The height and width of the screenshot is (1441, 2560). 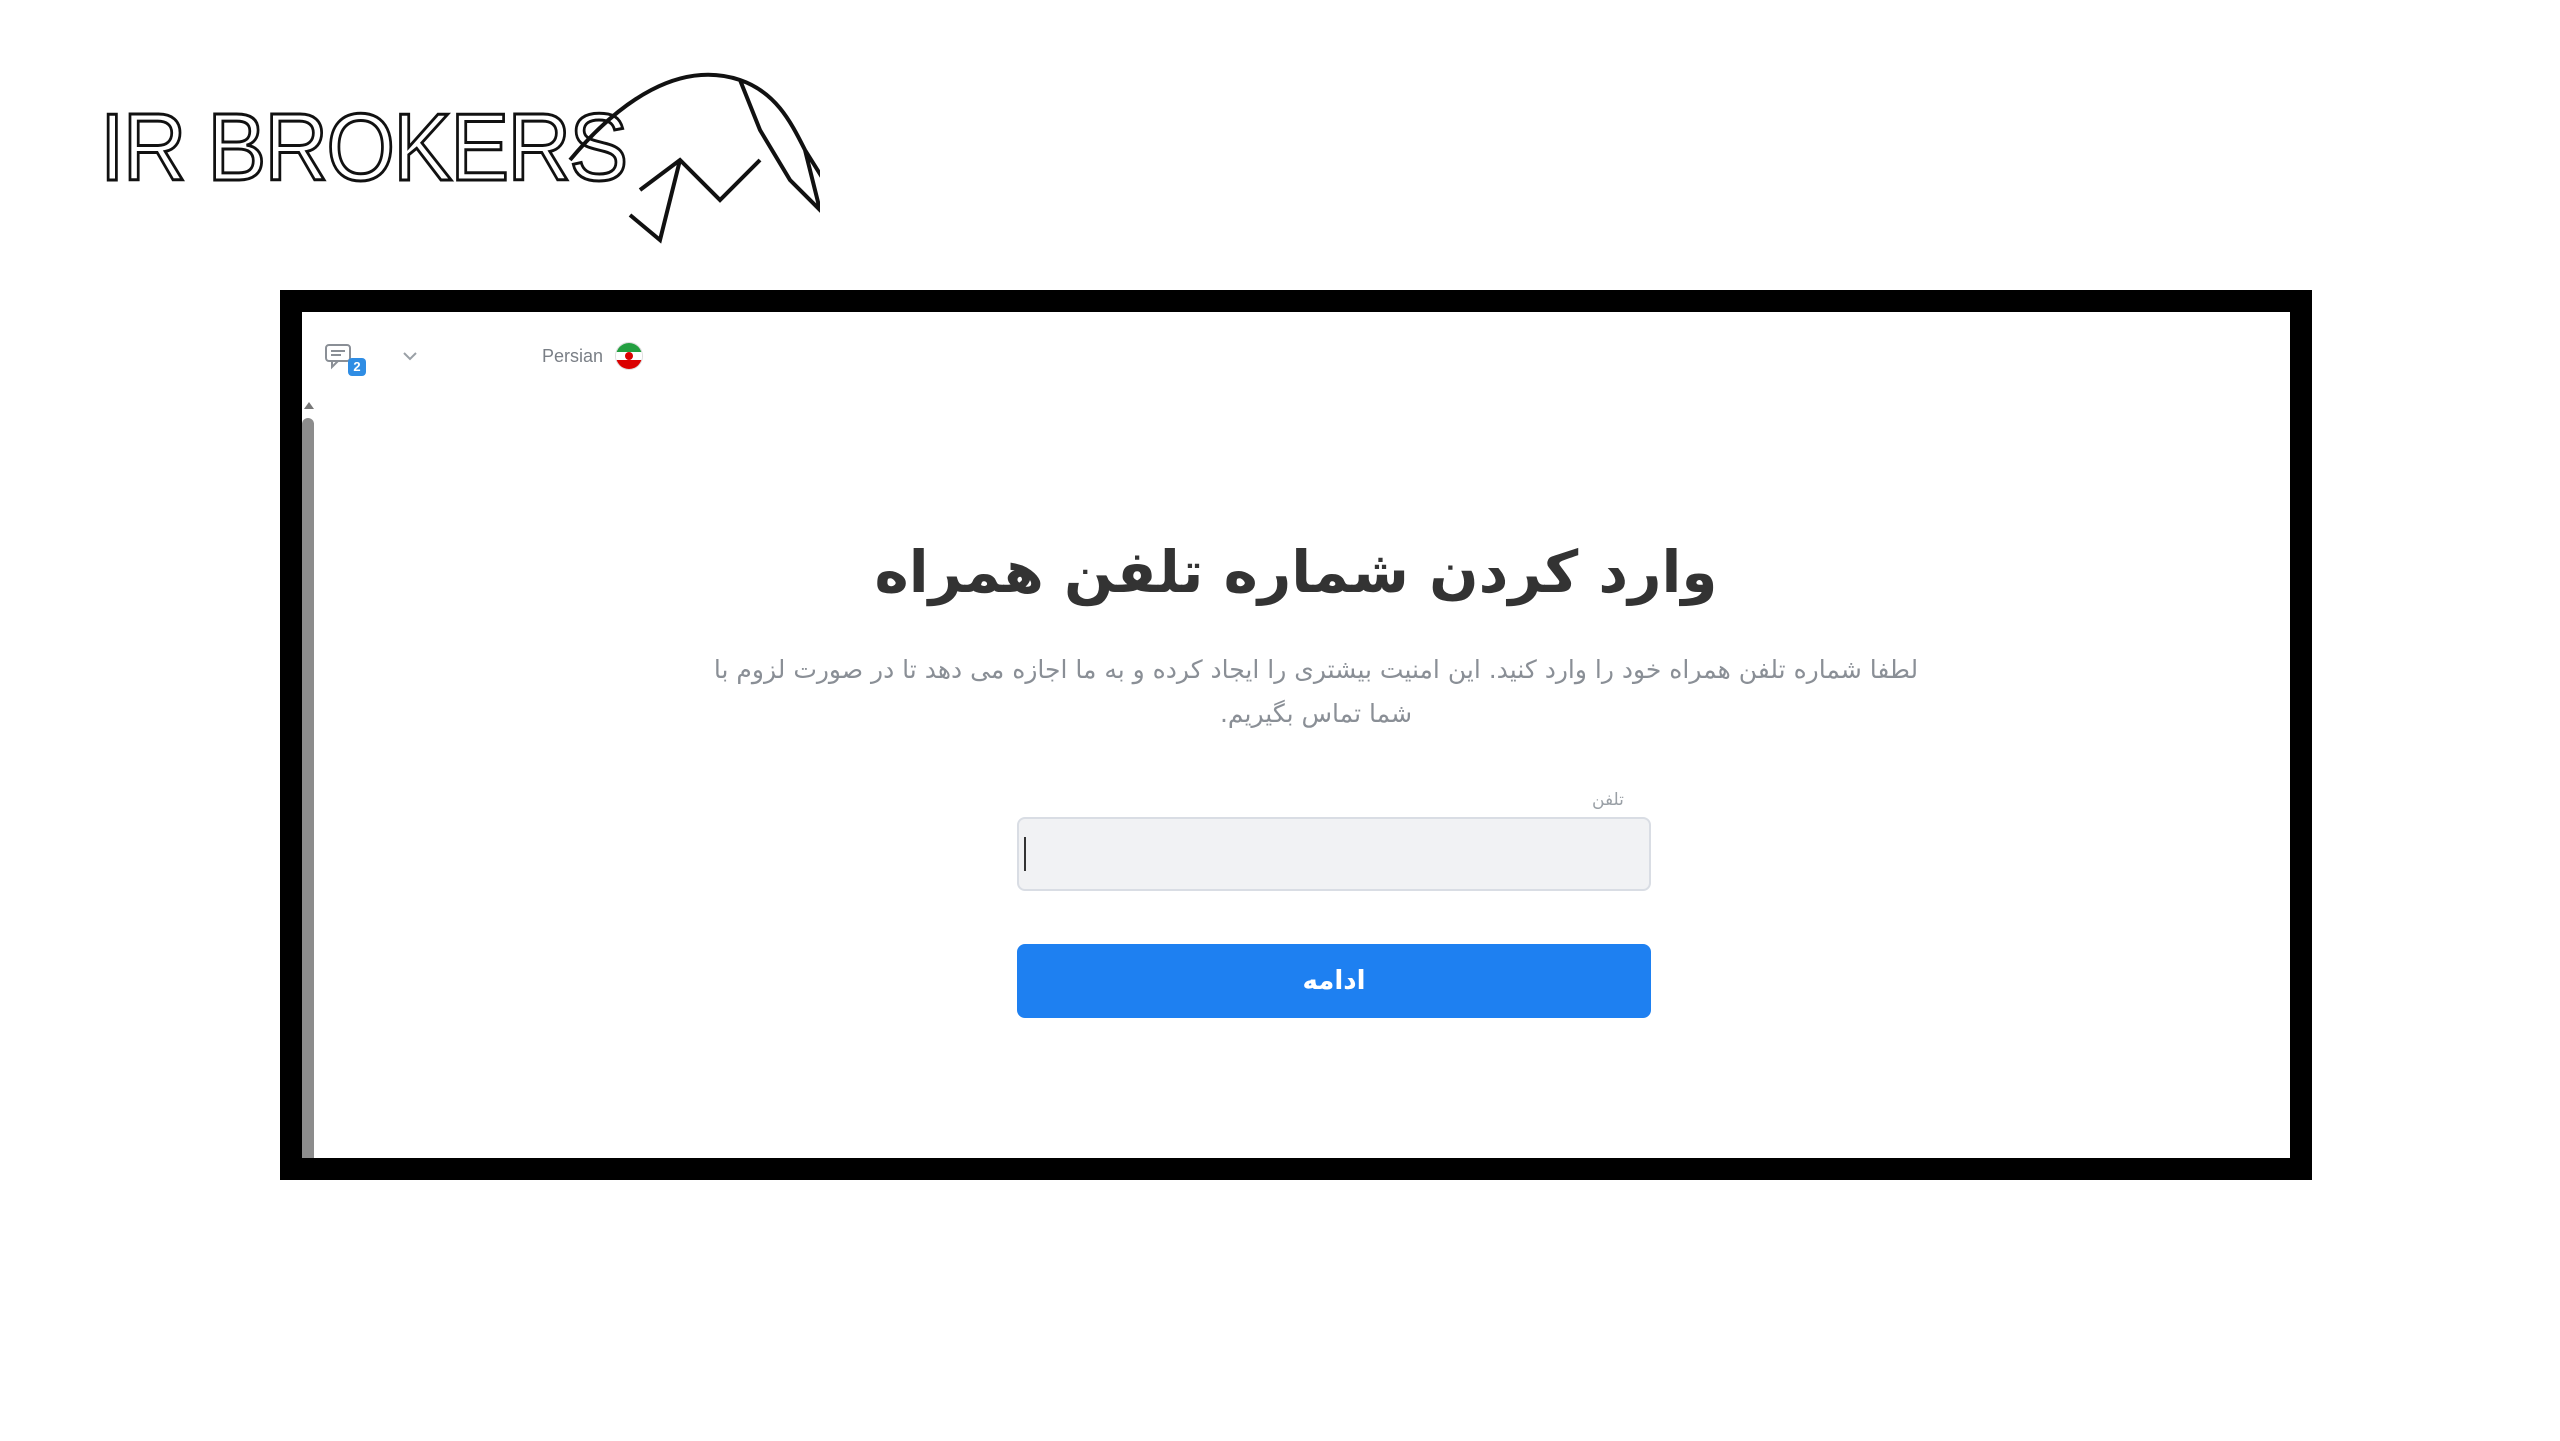 What do you see at coordinates (1334, 854) in the screenshot?
I see `phone-input` at bounding box center [1334, 854].